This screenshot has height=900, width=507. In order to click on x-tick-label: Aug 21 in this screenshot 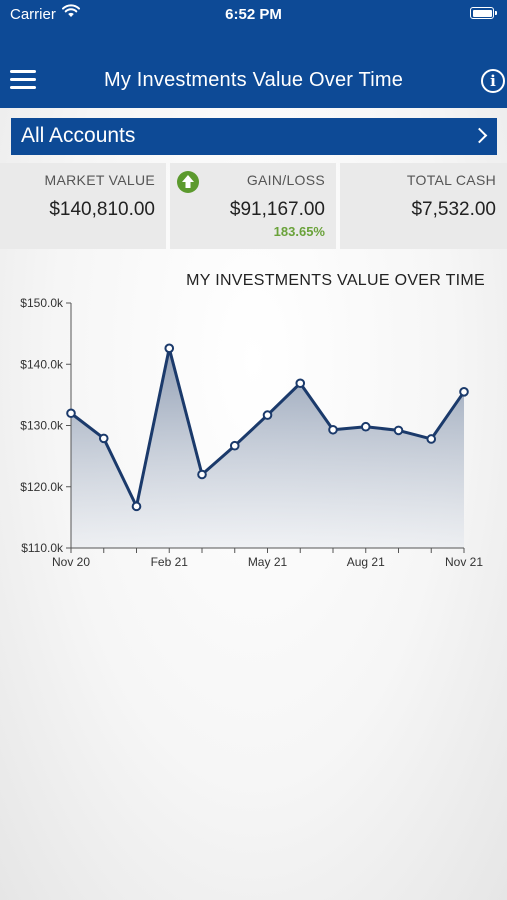, I will do `click(366, 562)`.